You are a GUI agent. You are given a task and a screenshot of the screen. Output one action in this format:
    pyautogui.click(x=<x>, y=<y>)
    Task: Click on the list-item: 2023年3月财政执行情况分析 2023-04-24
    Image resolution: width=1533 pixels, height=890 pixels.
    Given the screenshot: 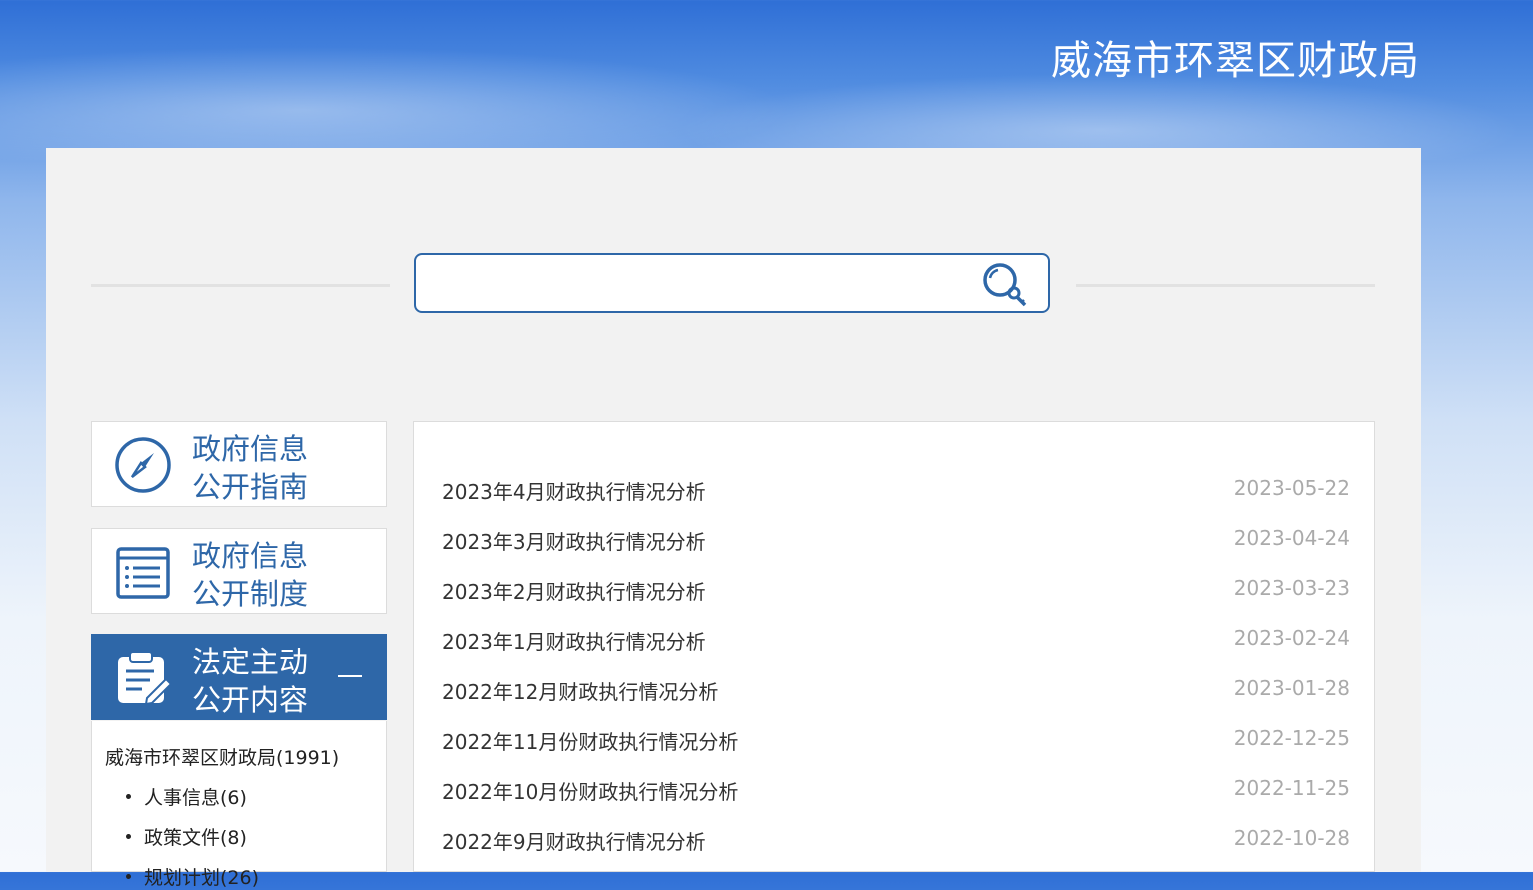 What is the action you would take?
    pyautogui.click(x=896, y=541)
    